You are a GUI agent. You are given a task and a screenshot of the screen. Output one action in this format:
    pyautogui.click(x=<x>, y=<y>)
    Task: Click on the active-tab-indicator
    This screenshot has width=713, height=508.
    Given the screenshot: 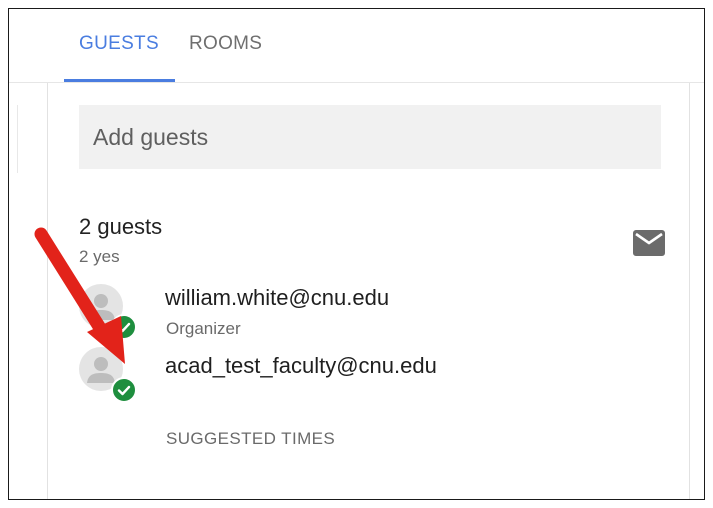 What is the action you would take?
    pyautogui.click(x=119, y=80)
    